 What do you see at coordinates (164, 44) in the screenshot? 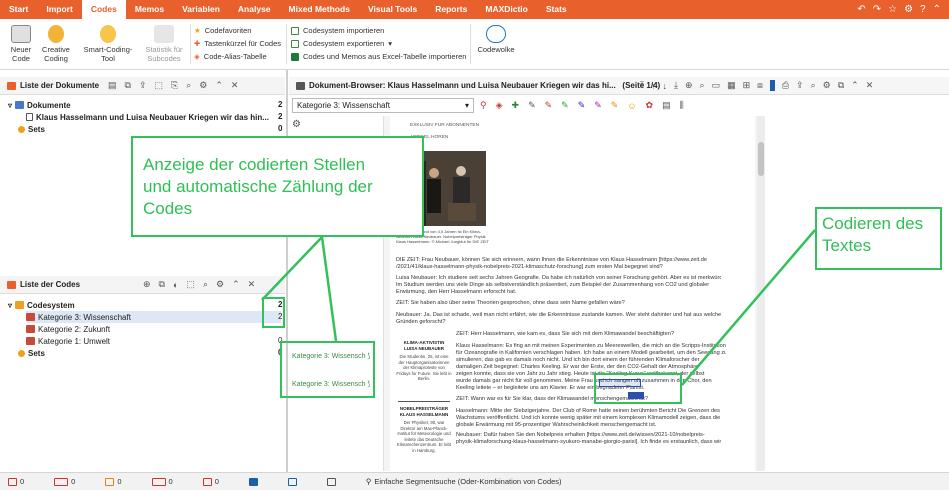
I see `subcode-statistics-button: Statistik für Subcodes` at bounding box center [164, 44].